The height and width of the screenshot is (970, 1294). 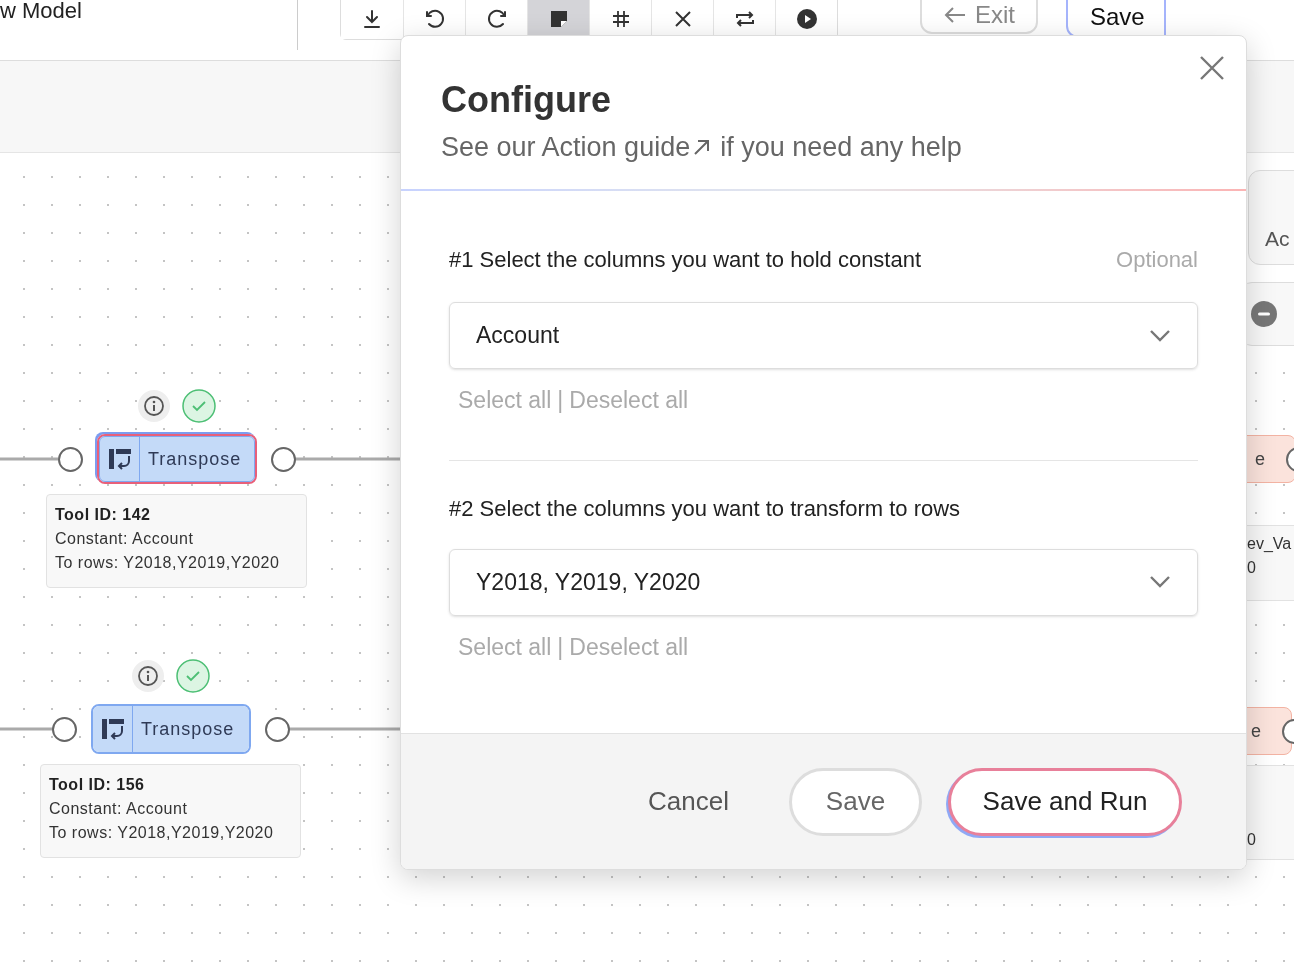 I want to click on card-text: Ac, so click(x=1277, y=238).